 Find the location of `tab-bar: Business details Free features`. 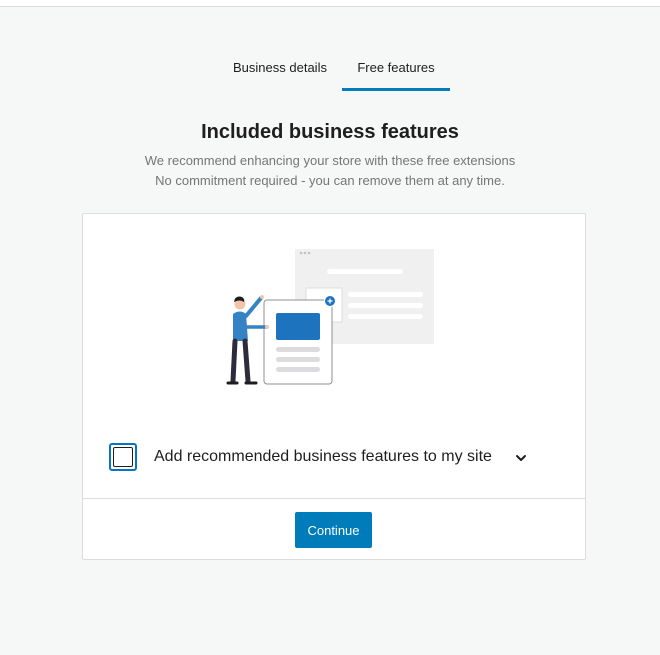

tab-bar: Business details Free features is located at coordinates (330, 72).